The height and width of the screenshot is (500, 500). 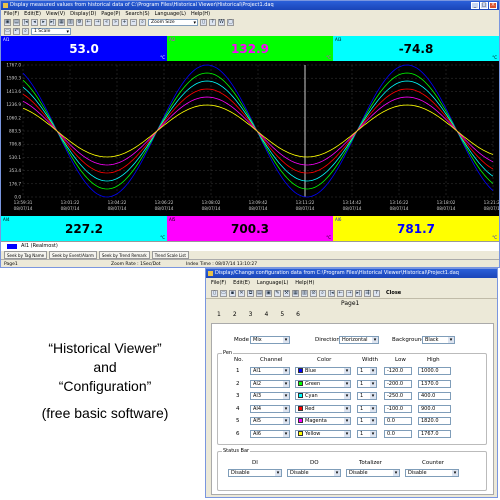 What do you see at coordinates (52, 22) in the screenshot?
I see `last-page-icon: ▸|` at bounding box center [52, 22].